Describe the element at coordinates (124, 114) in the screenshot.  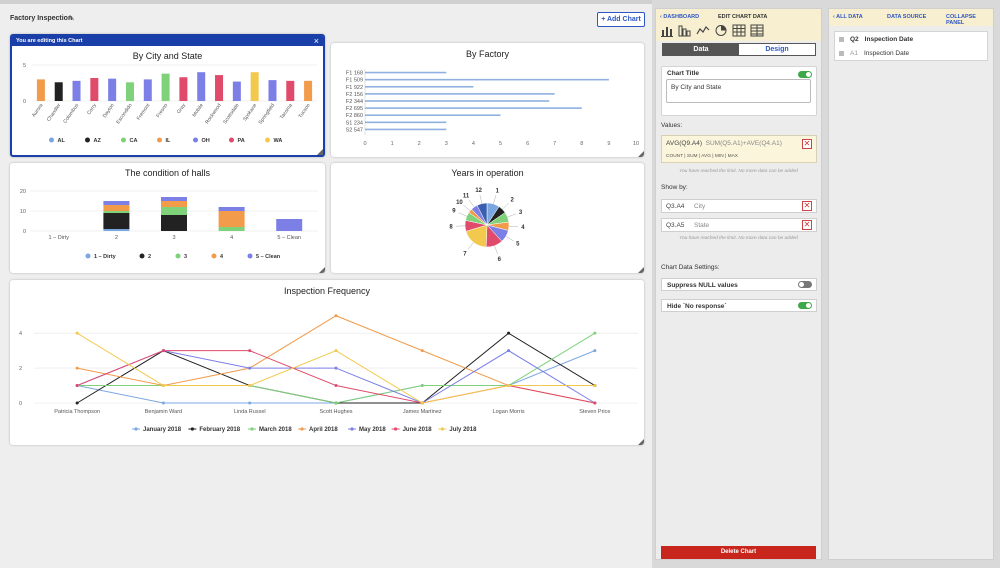
I see `x-tick-label: Escondido` at that location.